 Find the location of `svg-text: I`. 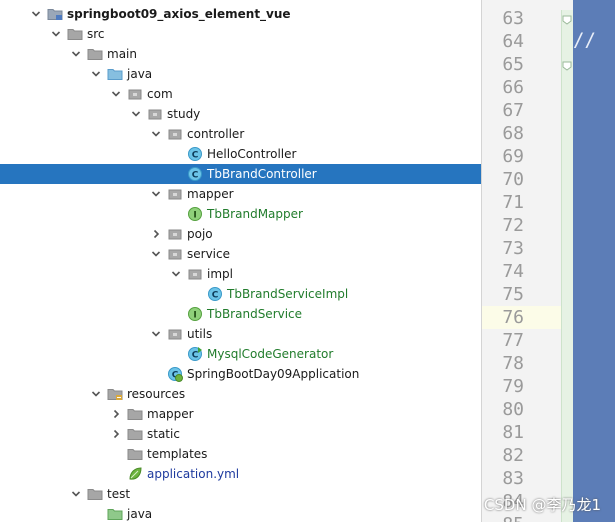

svg-text: I is located at coordinates (194, 216).